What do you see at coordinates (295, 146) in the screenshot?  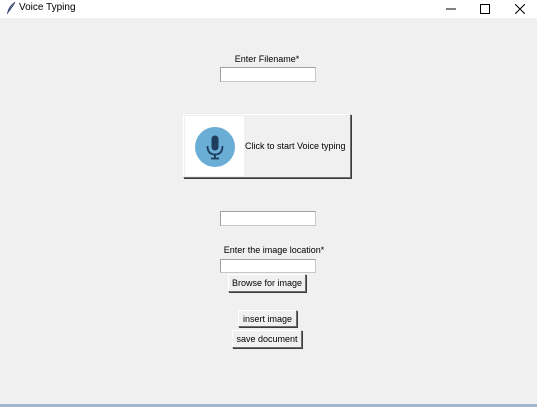 I see `voice-typing-label: Click to start Voice typing` at bounding box center [295, 146].